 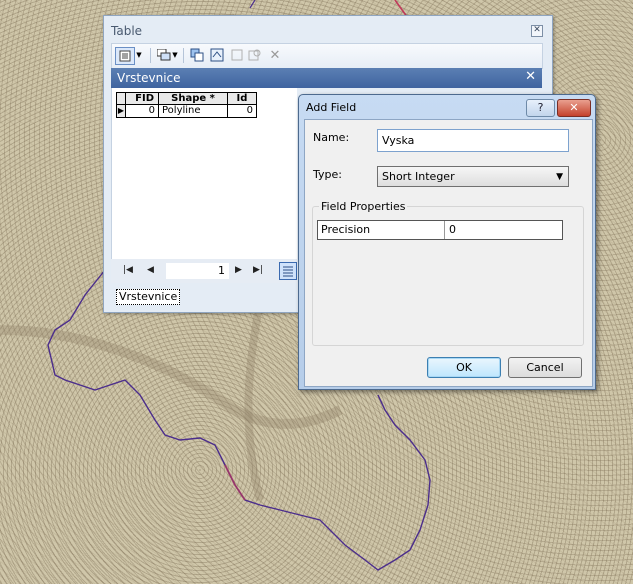 I want to click on record-number-input: 1, so click(x=197, y=271).